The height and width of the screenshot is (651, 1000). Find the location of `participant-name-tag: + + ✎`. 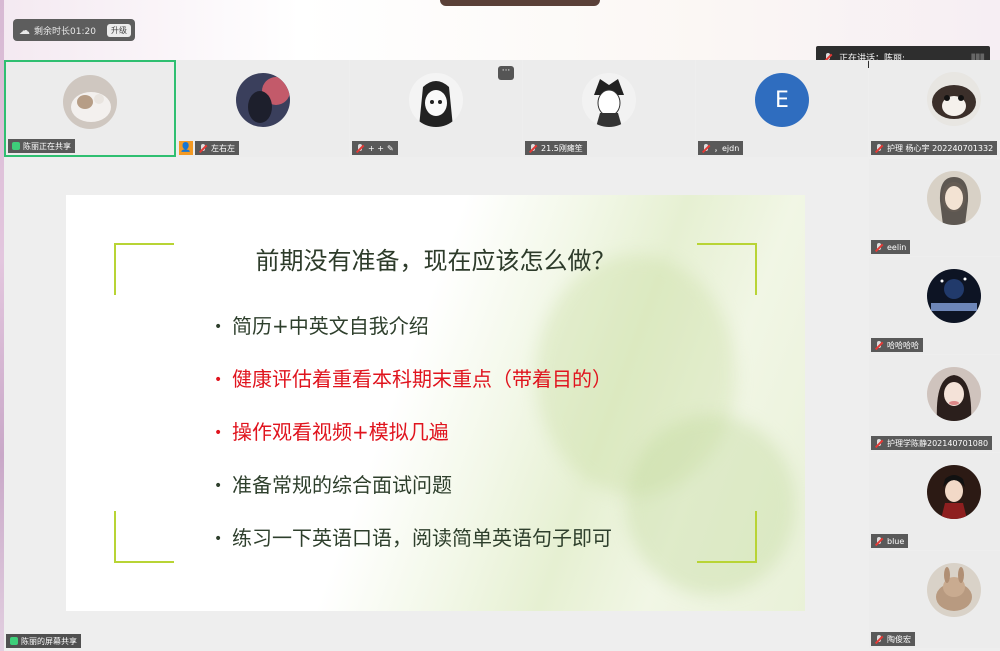

participant-name-tag: + + ✎ is located at coordinates (375, 148).